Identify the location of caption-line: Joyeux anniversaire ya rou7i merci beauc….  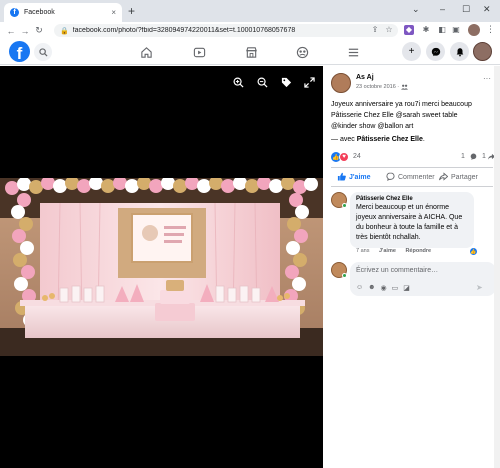
(401, 104).